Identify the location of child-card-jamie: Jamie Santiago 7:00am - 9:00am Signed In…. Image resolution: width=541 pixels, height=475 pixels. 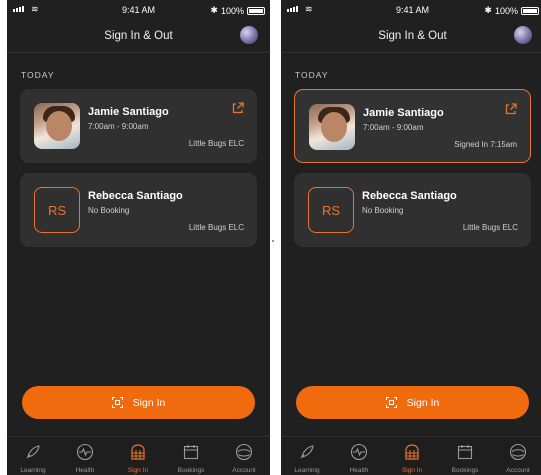
(412, 126).